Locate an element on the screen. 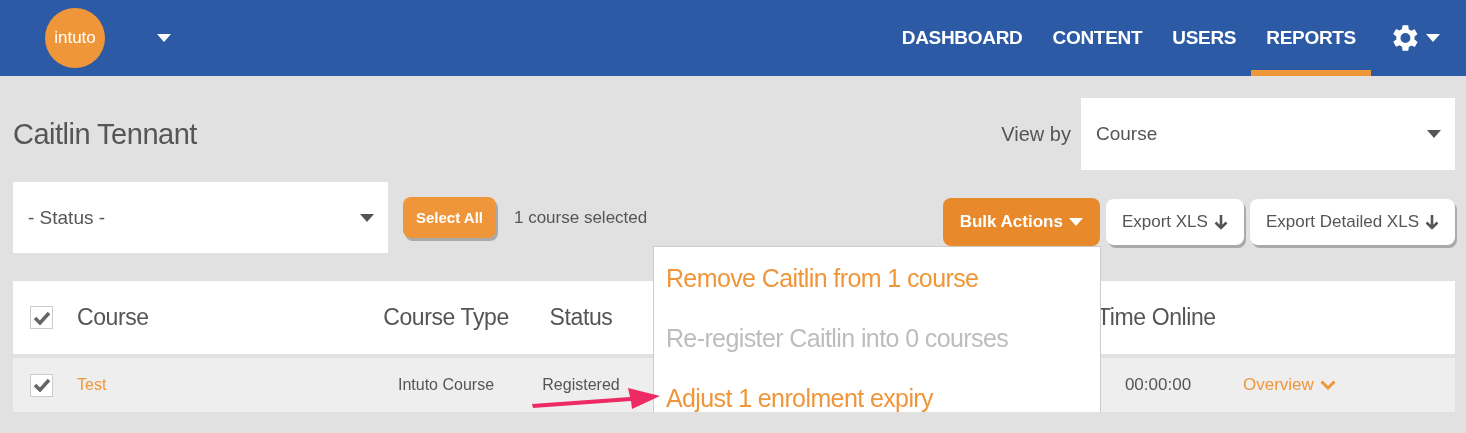 This screenshot has height=433, width=1466. column-header: Course Type is located at coordinates (446, 317).